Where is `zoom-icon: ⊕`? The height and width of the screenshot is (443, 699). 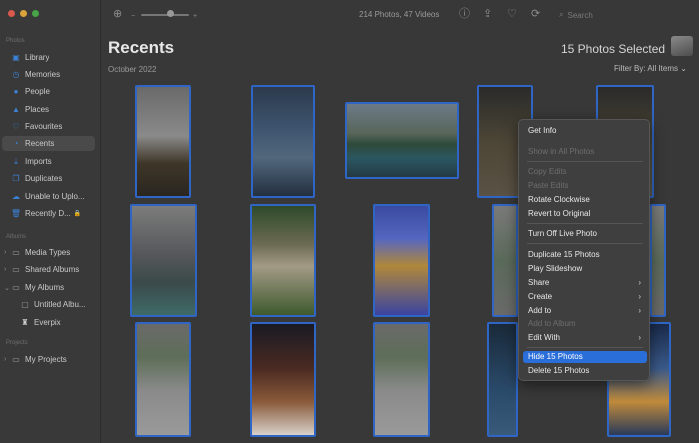
zoom-icon: ⊕ is located at coordinates (117, 14).